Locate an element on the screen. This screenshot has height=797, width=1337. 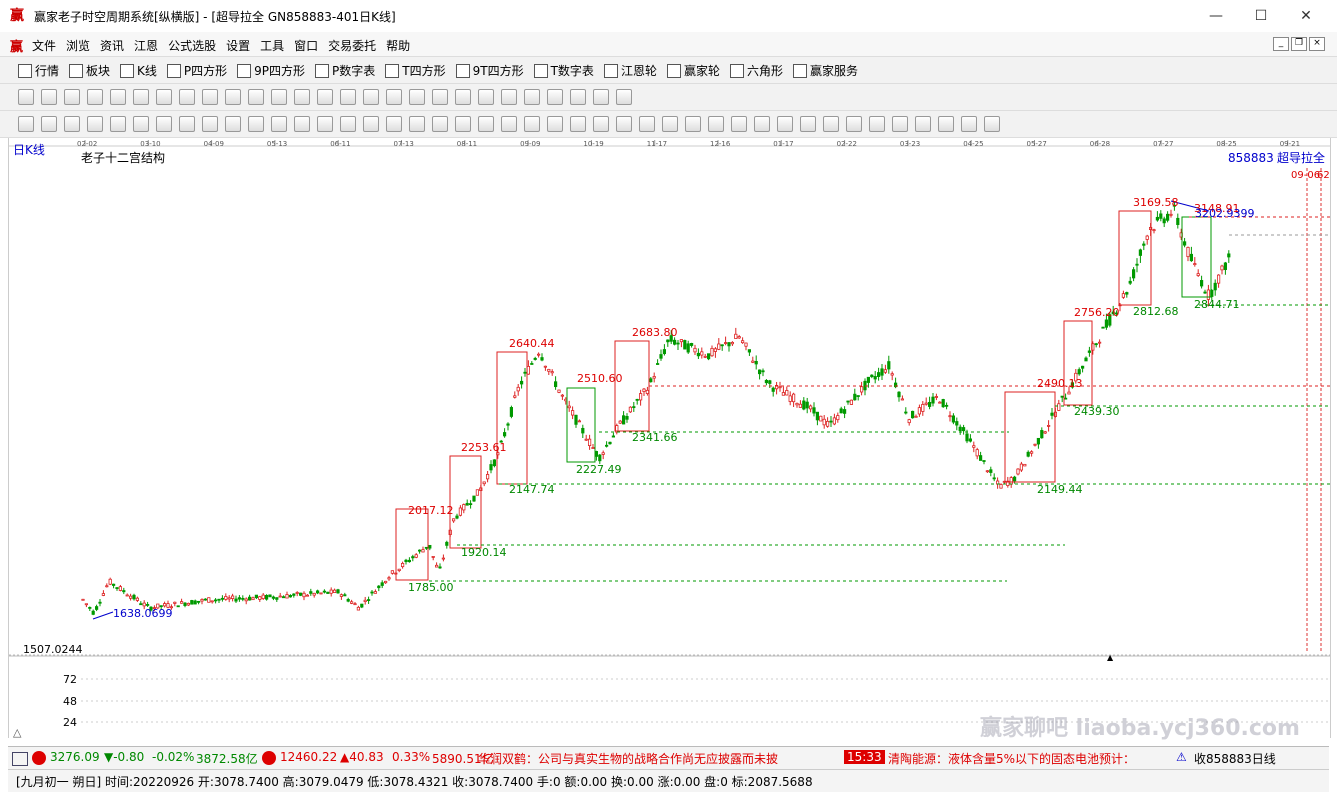
toolbar-item-1: 板块 is located at coordinates (89, 70).